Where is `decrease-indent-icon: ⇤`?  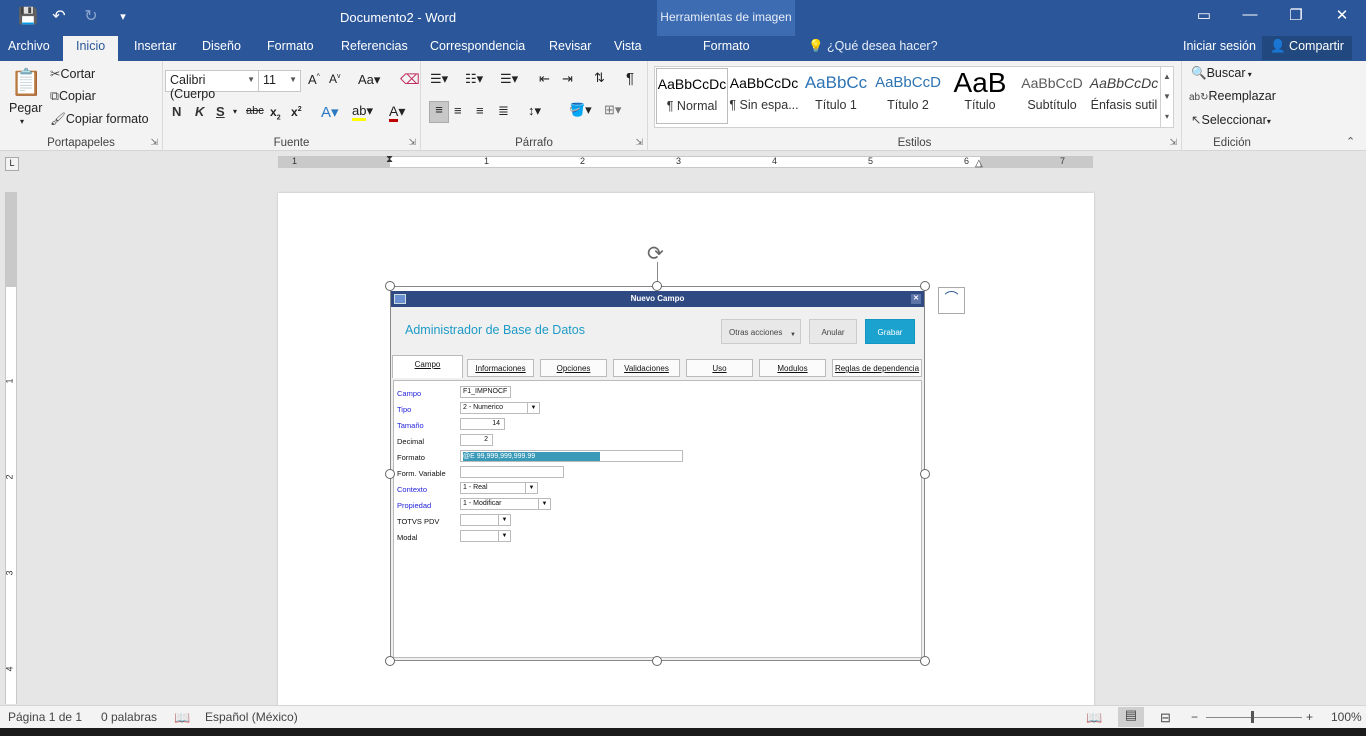 decrease-indent-icon: ⇤ is located at coordinates (544, 79).